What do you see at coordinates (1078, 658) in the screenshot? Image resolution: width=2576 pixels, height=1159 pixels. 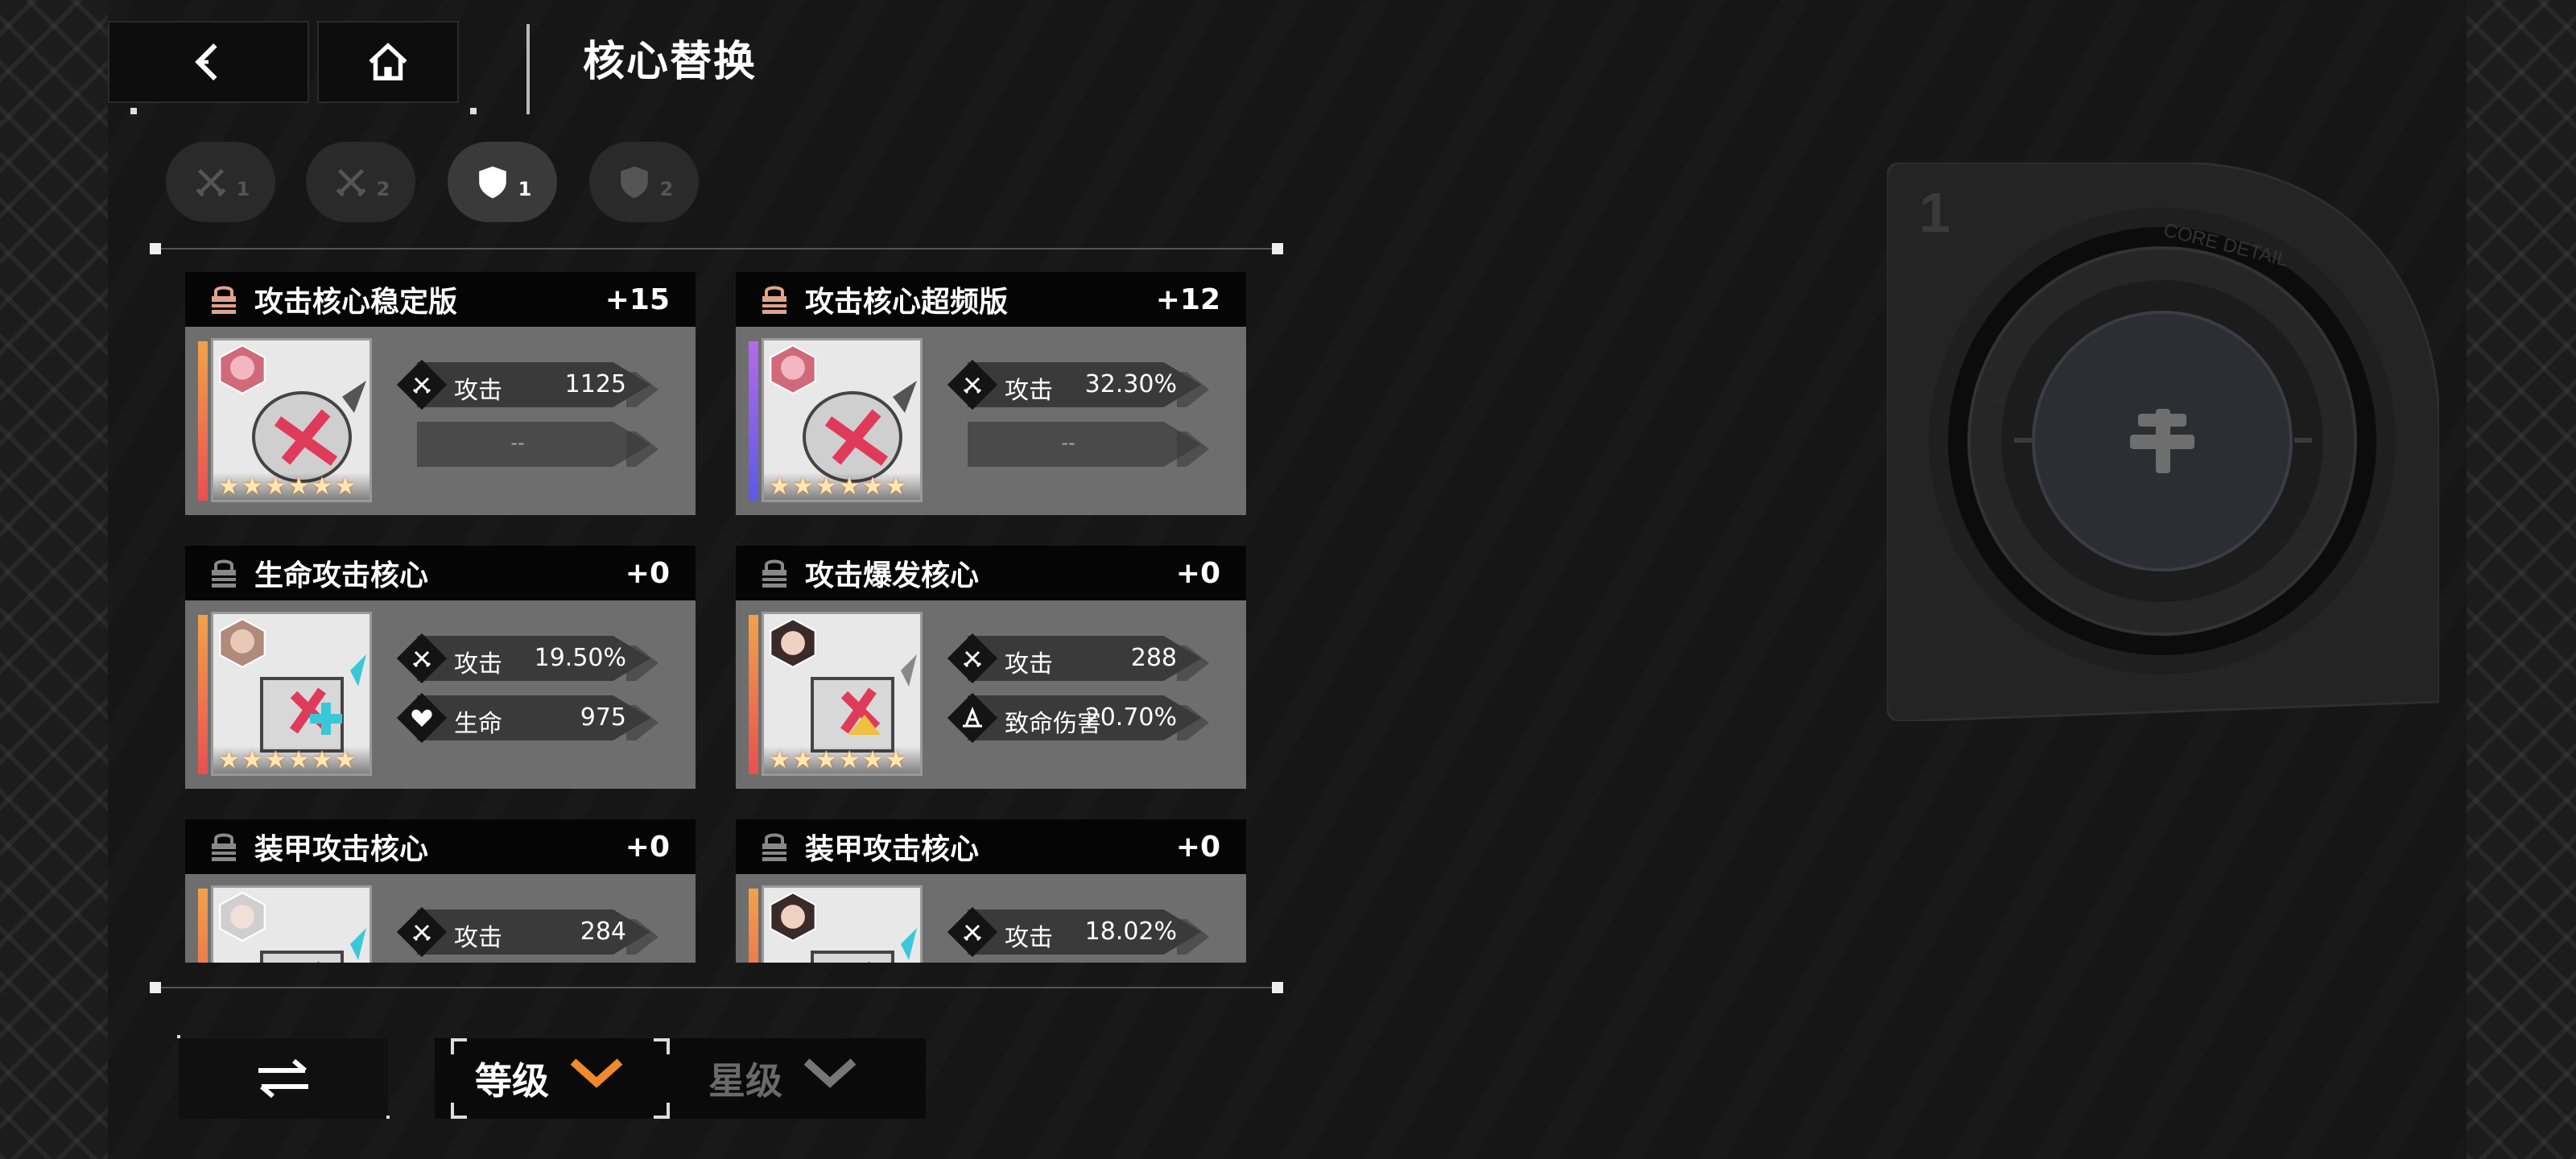 I see `stat-row: 攻击 288` at bounding box center [1078, 658].